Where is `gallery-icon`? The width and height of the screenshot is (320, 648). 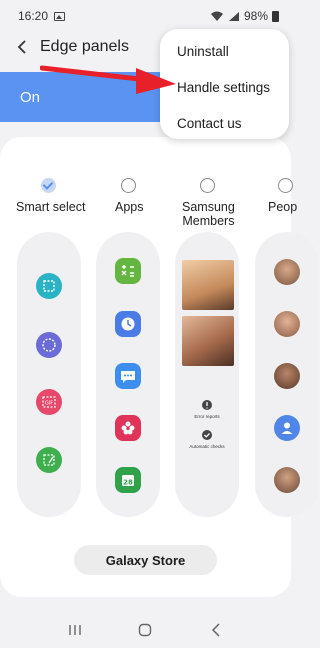
gallery-icon is located at coordinates (128, 428).